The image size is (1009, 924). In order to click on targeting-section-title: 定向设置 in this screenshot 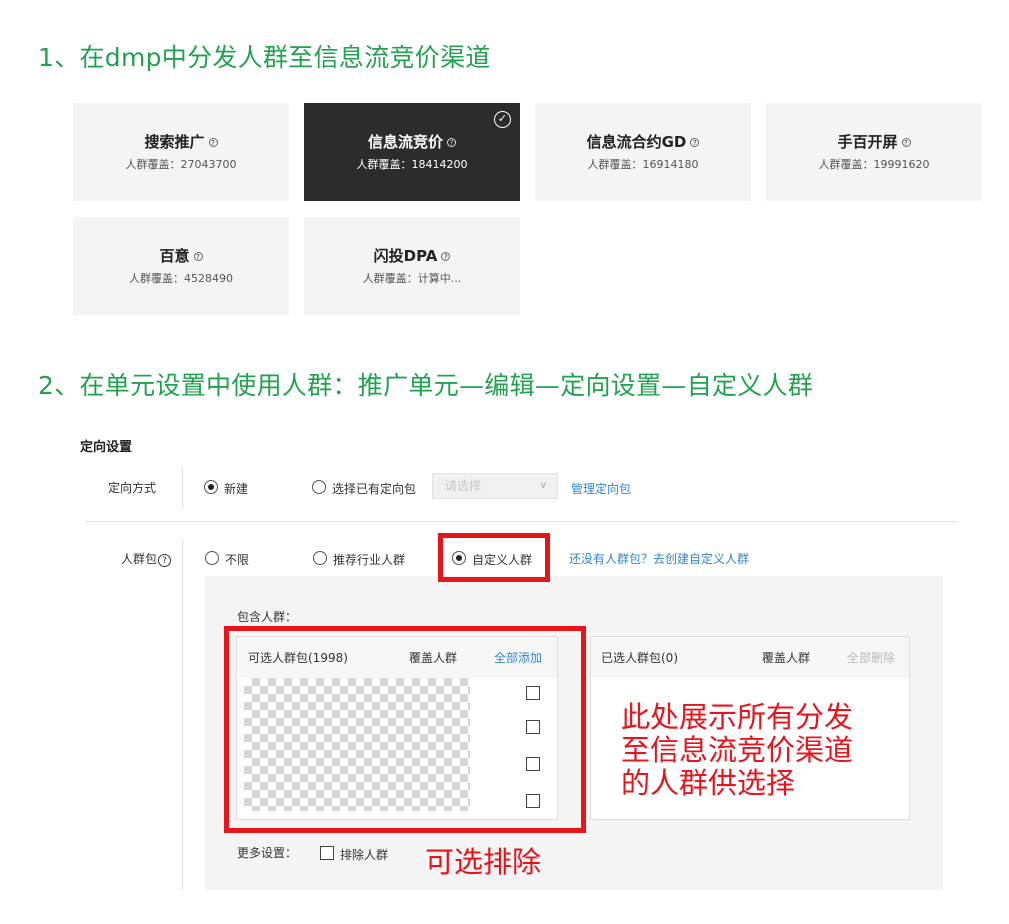, I will do `click(106, 447)`.